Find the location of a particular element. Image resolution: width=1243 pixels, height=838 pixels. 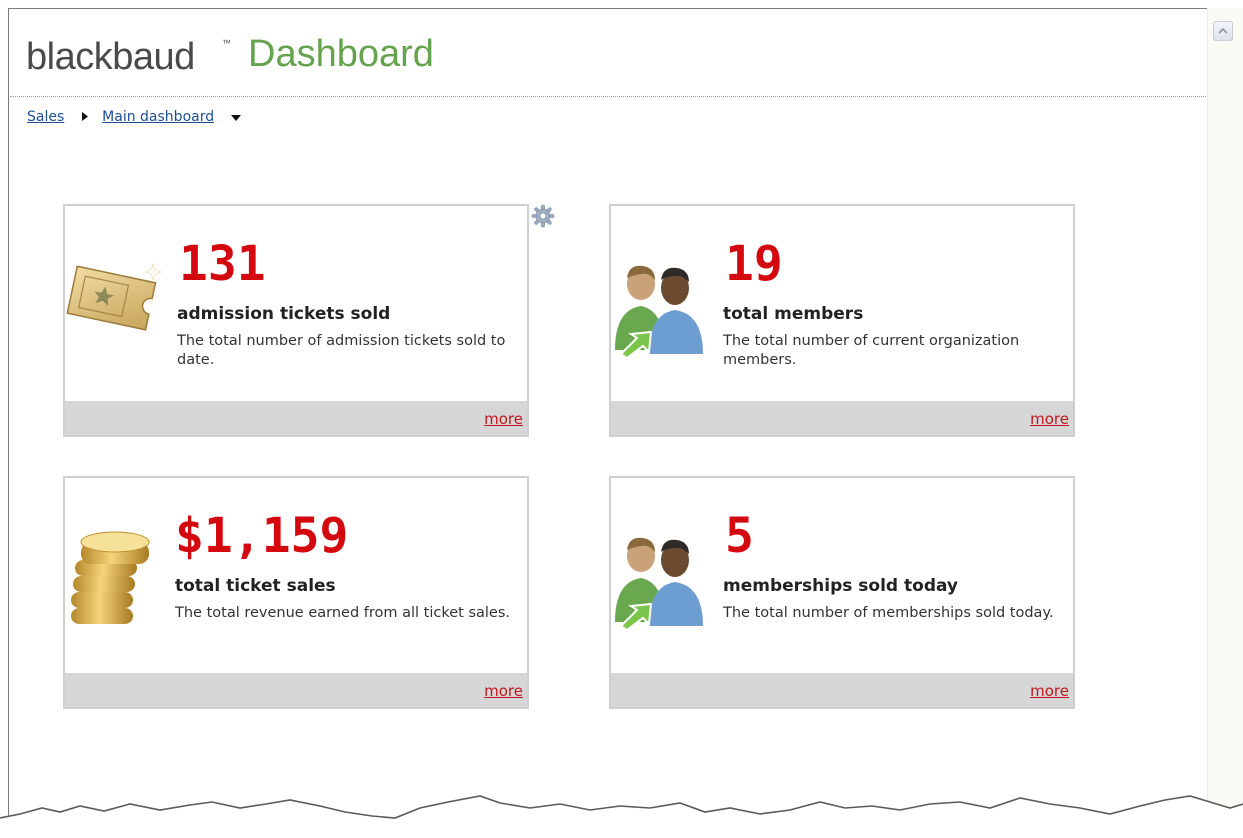

brand-name: blackbaud is located at coordinates (110, 57).